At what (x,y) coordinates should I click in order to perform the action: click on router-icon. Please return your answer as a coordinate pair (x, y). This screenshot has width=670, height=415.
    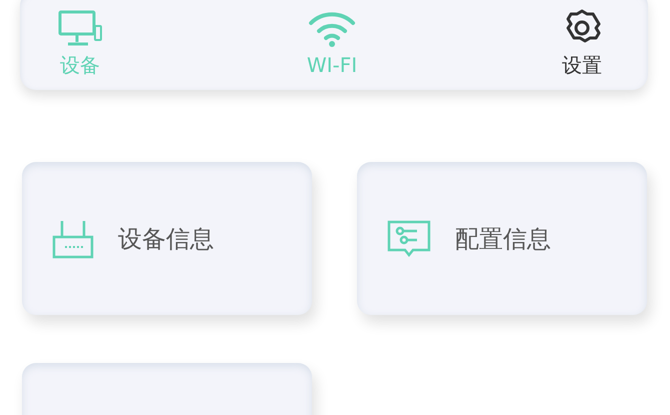
    Looking at the image, I should click on (73, 238).